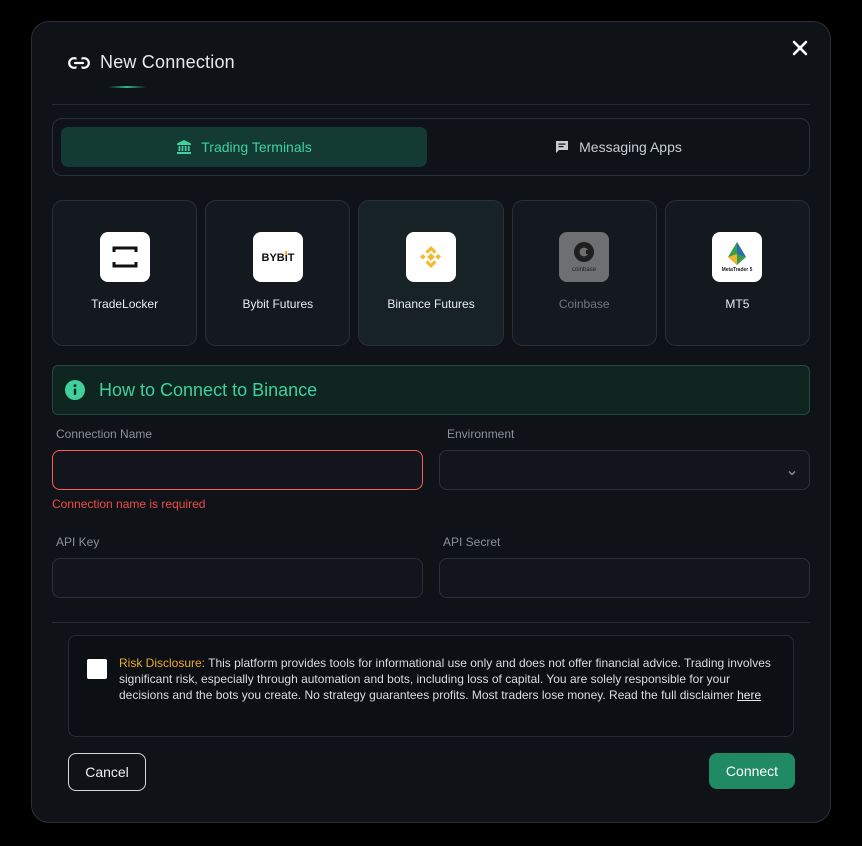 The width and height of the screenshot is (862, 846). I want to click on api-key-field, so click(237, 578).